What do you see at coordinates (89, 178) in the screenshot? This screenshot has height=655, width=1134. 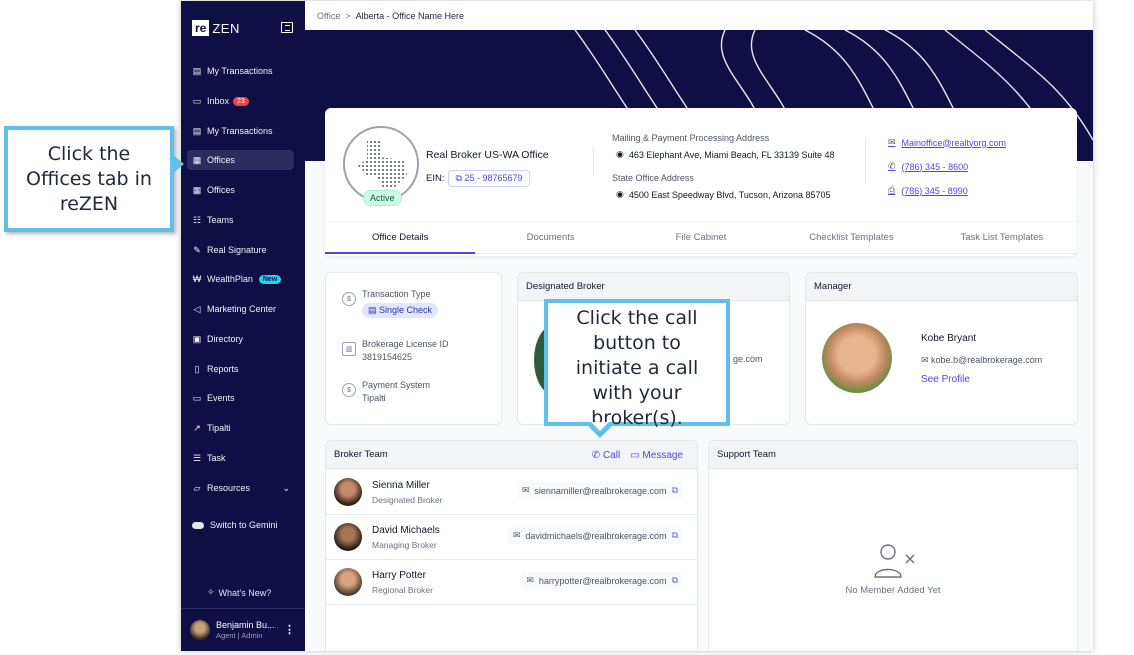 I see `callout-text: Click the Offices tab in reZEN` at bounding box center [89, 178].